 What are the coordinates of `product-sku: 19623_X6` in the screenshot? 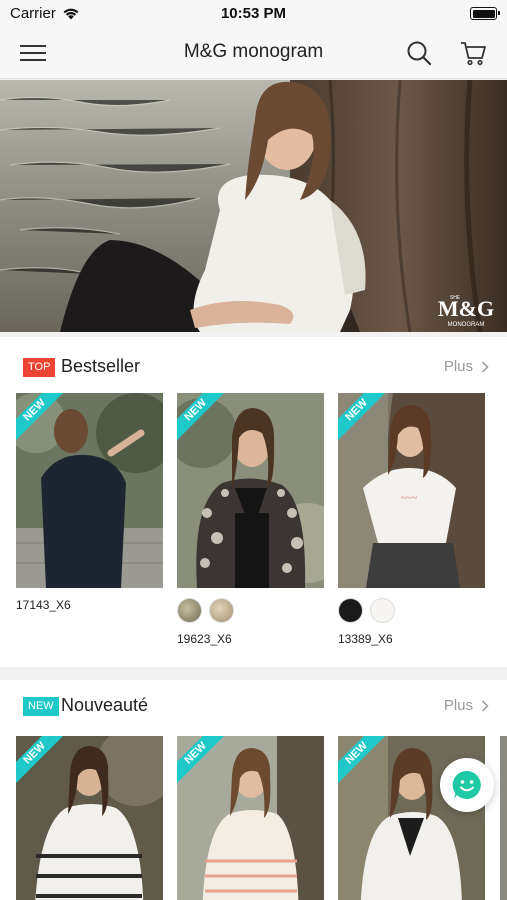 It's located at (204, 639).